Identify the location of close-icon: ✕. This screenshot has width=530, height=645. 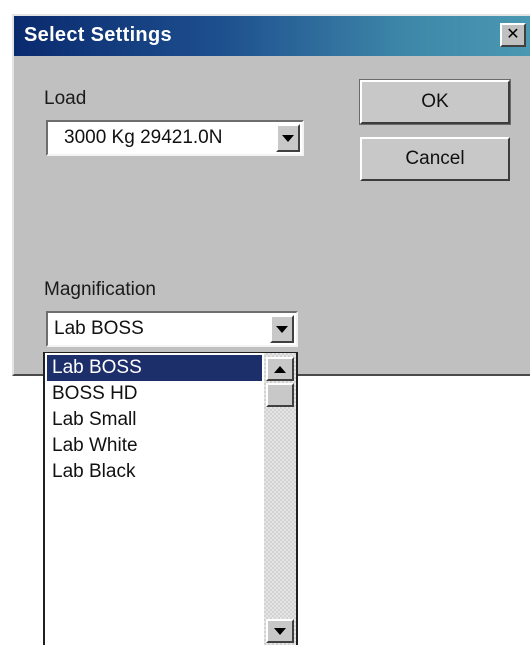
(513, 34).